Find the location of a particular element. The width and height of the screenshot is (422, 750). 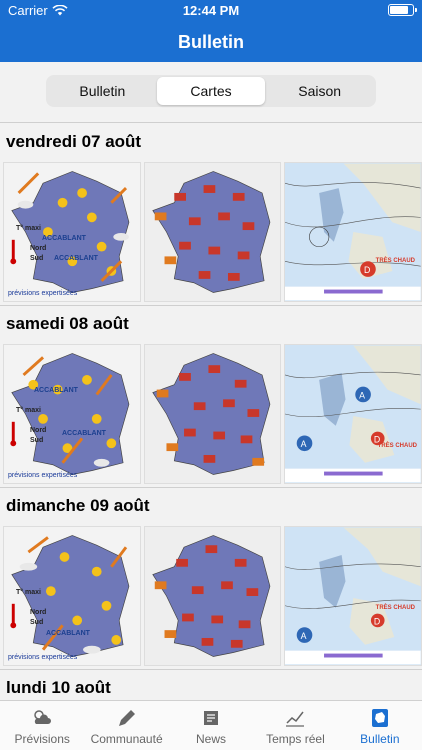

tab-news: News is located at coordinates (211, 725).